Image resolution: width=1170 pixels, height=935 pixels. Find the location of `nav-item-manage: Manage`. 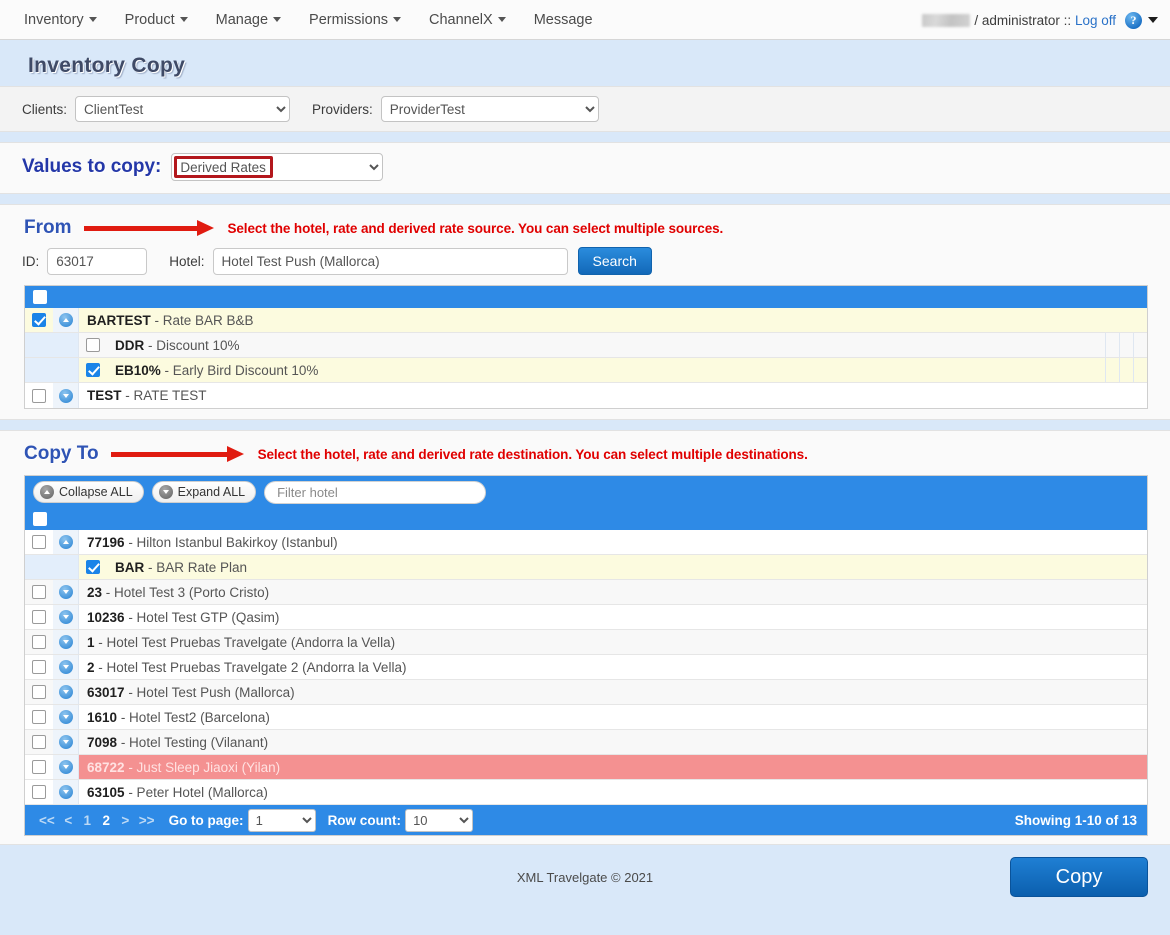

nav-item-manage: Manage is located at coordinates (248, 20).